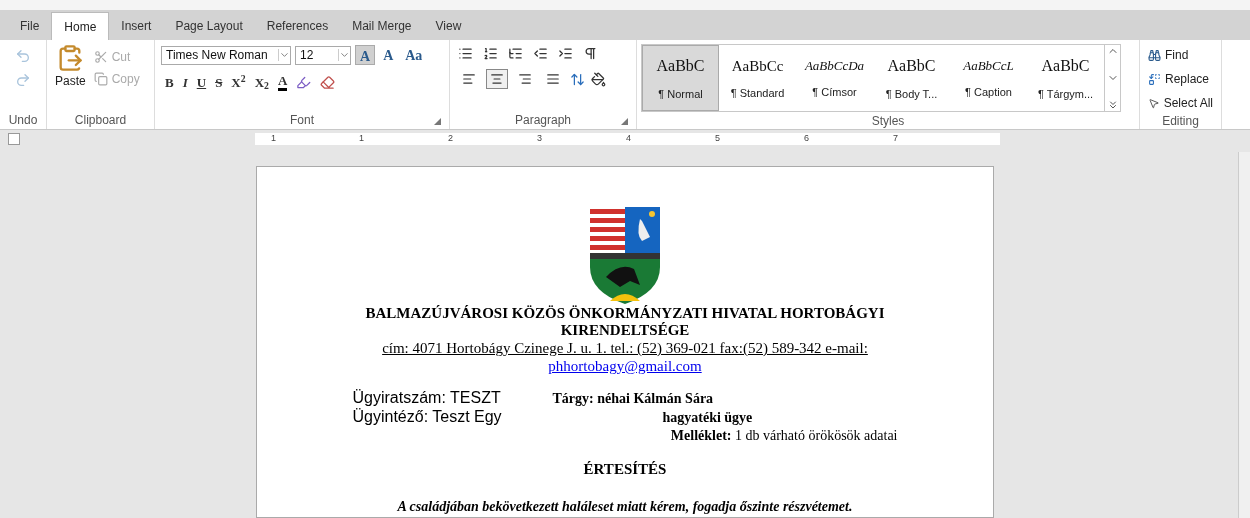  Describe the element at coordinates (834, 78) in the screenshot. I see `style-gallery-item: AaBbCcDa ¶ Címsor` at that location.